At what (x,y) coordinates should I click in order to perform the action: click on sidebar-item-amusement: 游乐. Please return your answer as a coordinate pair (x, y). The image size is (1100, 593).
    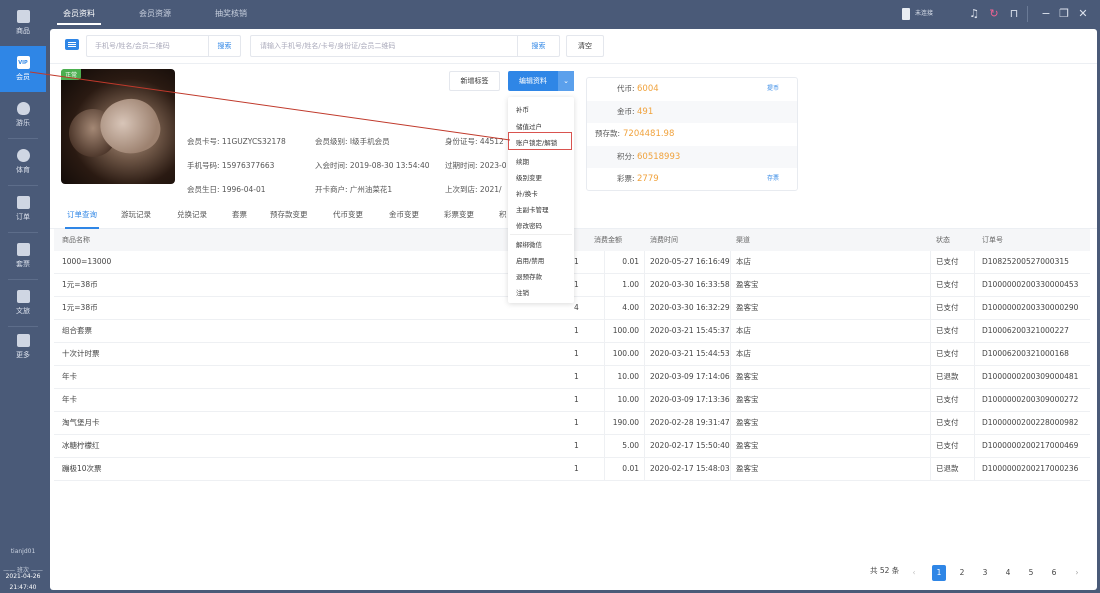
    Looking at the image, I should click on (23, 115).